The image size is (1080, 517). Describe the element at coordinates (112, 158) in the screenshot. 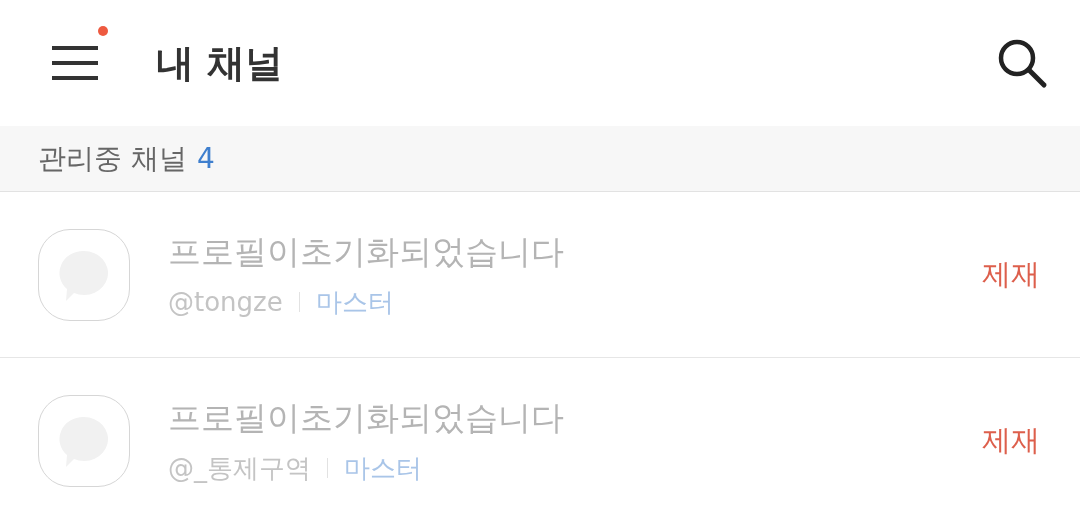

I see `section-label: 관리중 채널` at that location.